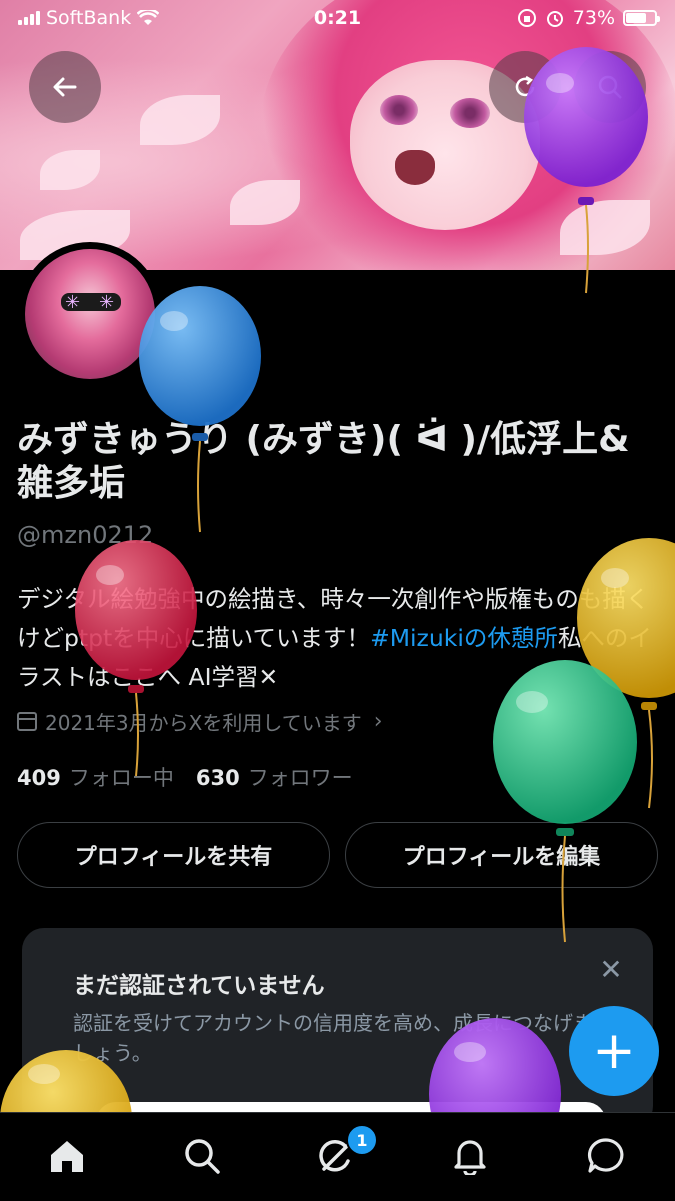 Image resolution: width=675 pixels, height=1201 pixels. What do you see at coordinates (323, 461) in the screenshot?
I see `display-name: みずきゅうり (みずき)( ᐛ )/低浮上&雑多垢` at bounding box center [323, 461].